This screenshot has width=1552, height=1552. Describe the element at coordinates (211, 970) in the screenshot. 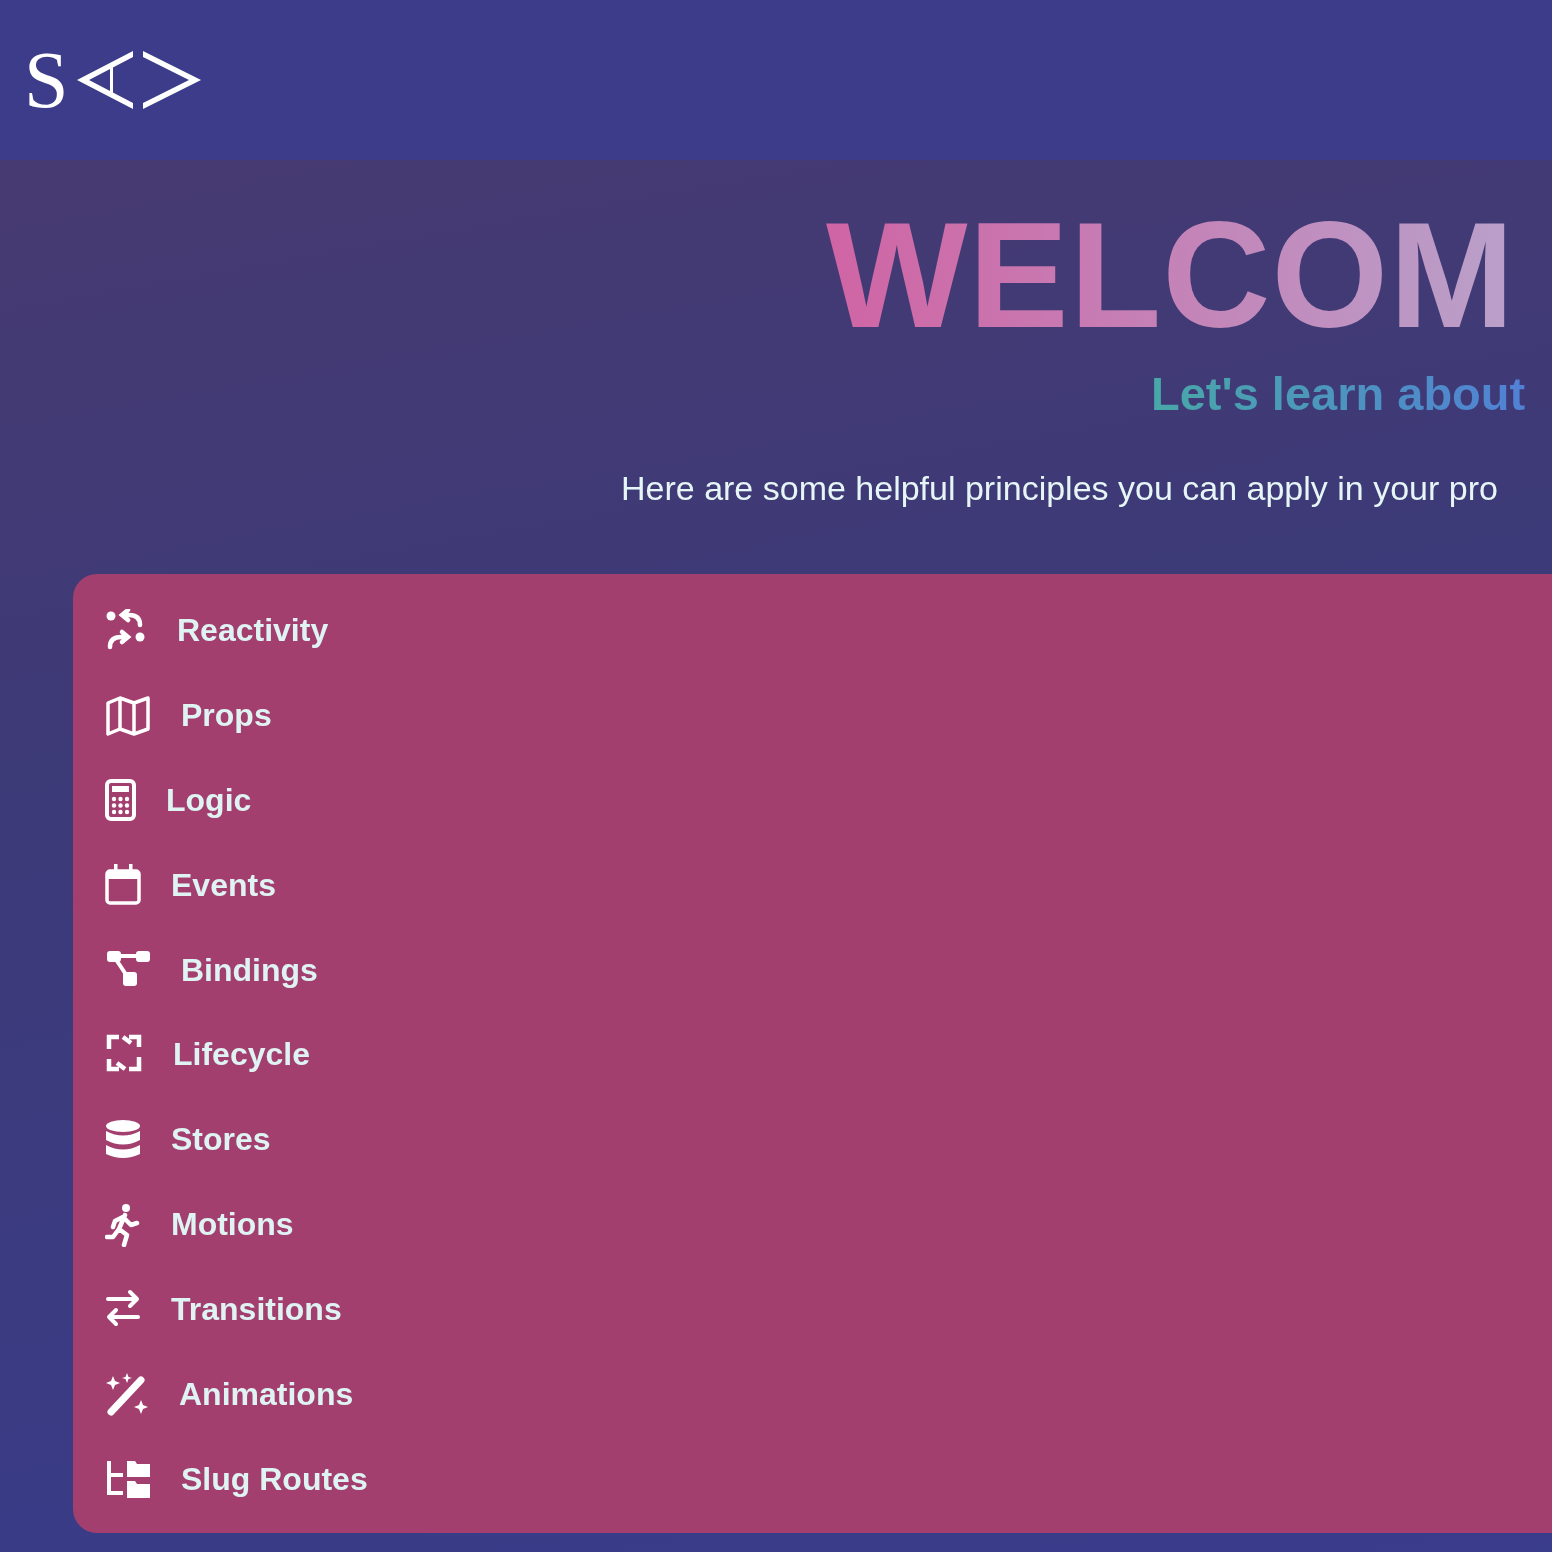

I see `topic-link: Bindings` at that location.